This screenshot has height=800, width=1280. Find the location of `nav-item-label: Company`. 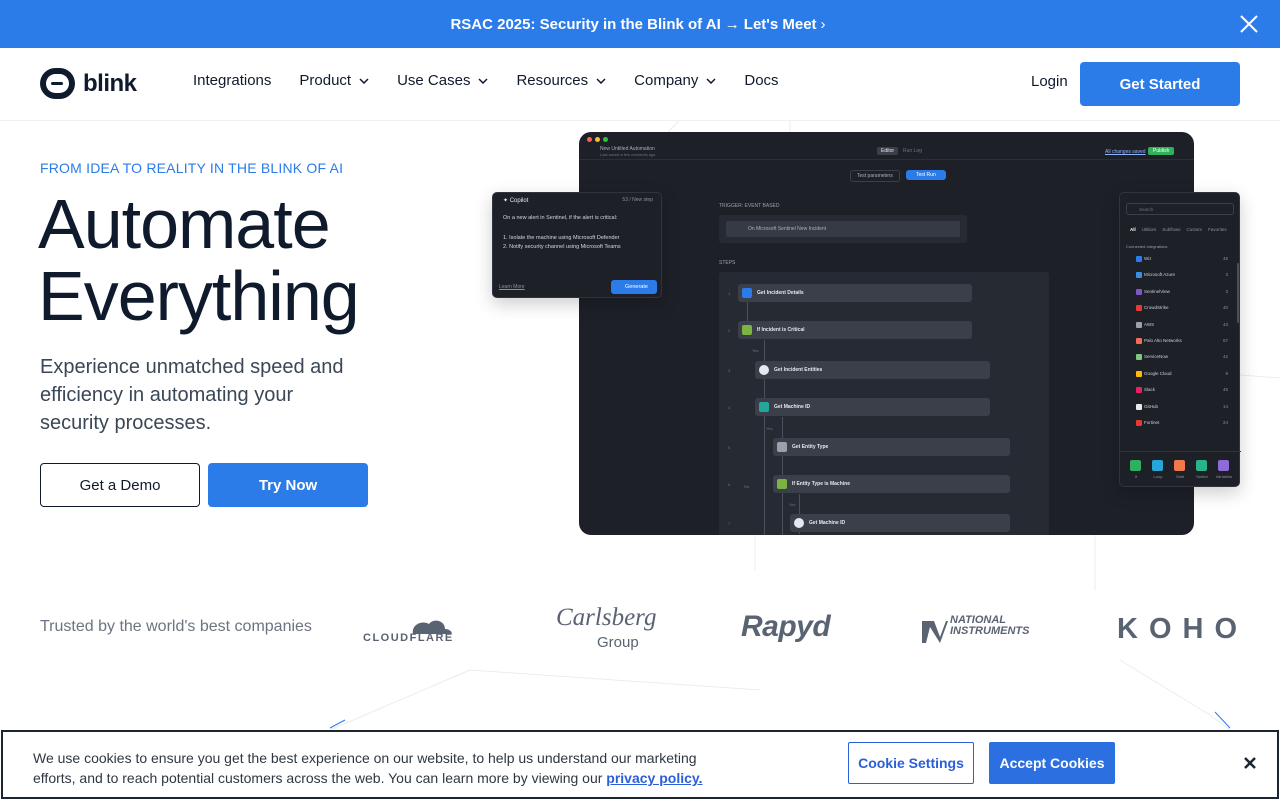

nav-item-label: Company is located at coordinates (666, 80).